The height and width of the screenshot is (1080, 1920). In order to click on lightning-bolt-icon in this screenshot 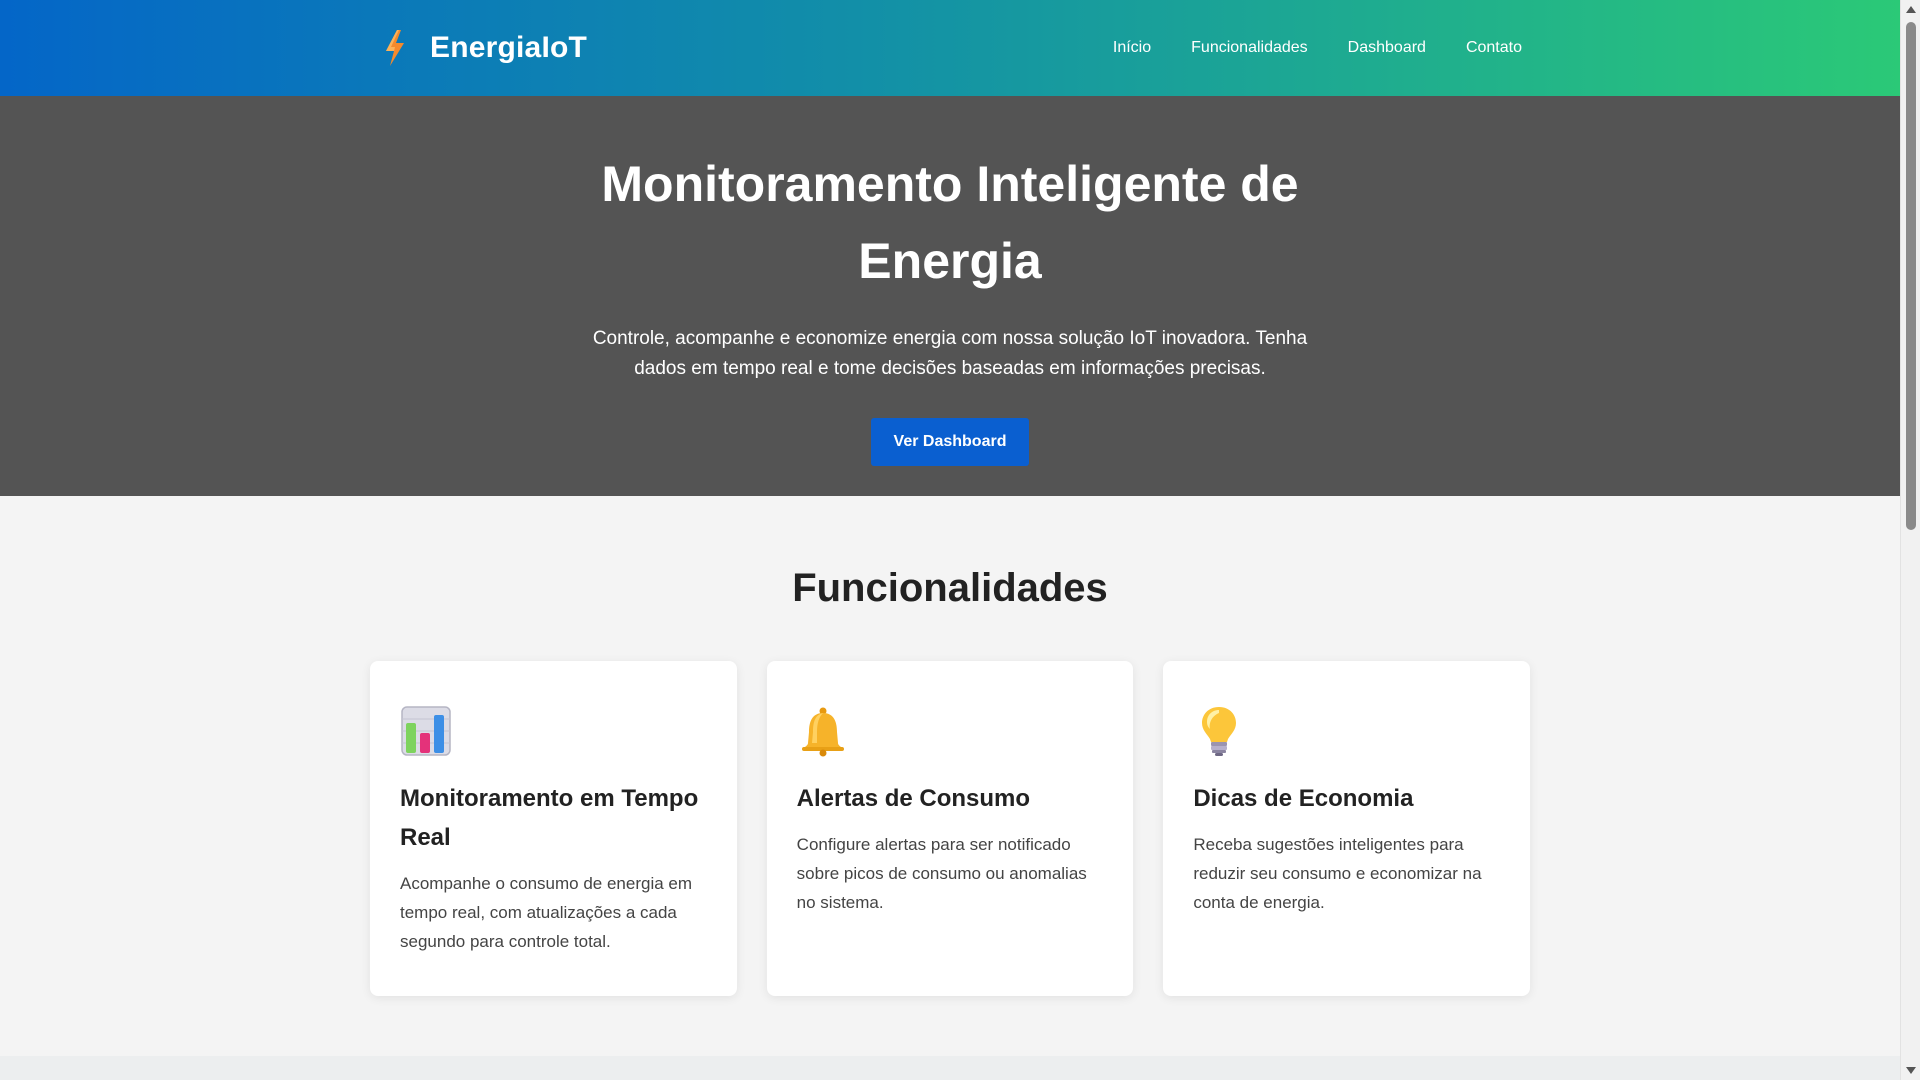, I will do `click(395, 48)`.